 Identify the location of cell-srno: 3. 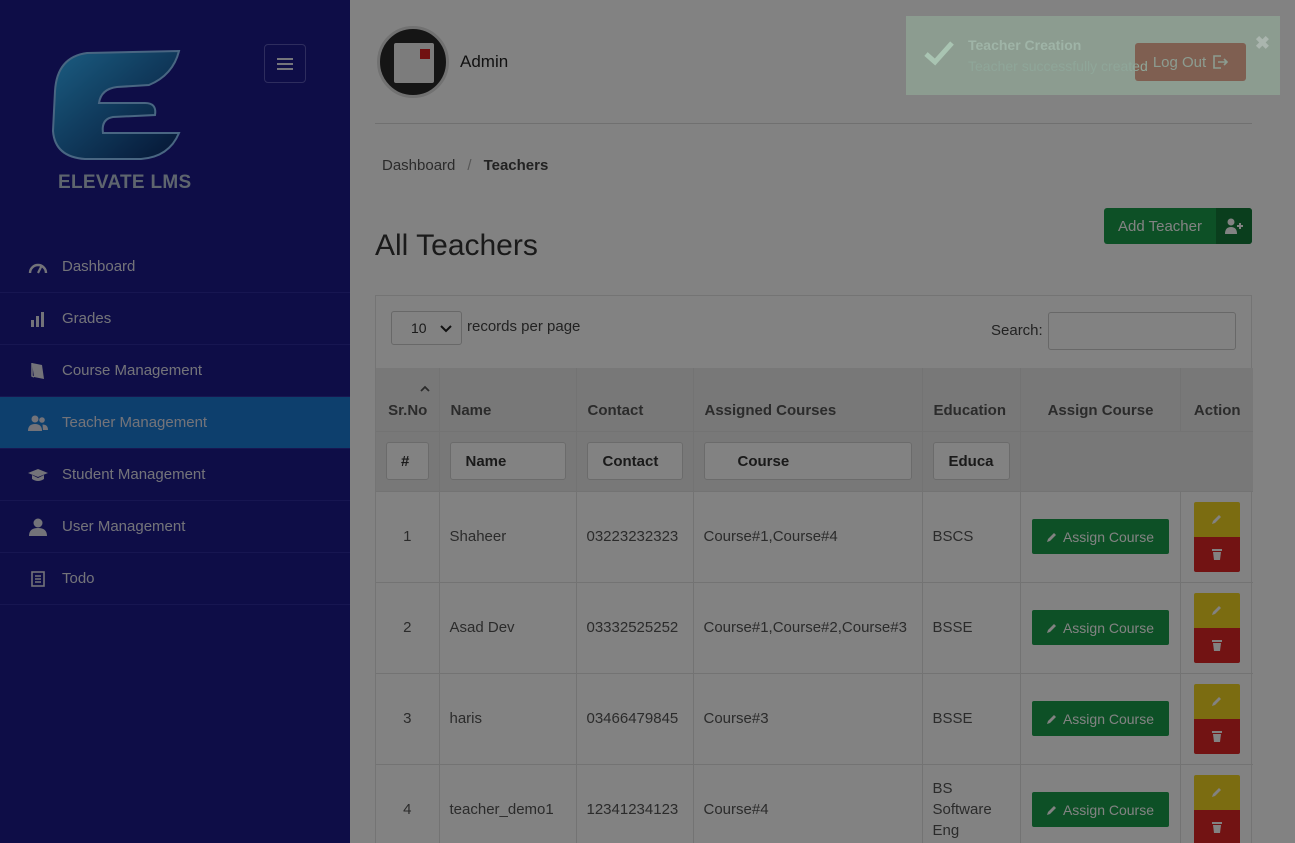
(408, 719).